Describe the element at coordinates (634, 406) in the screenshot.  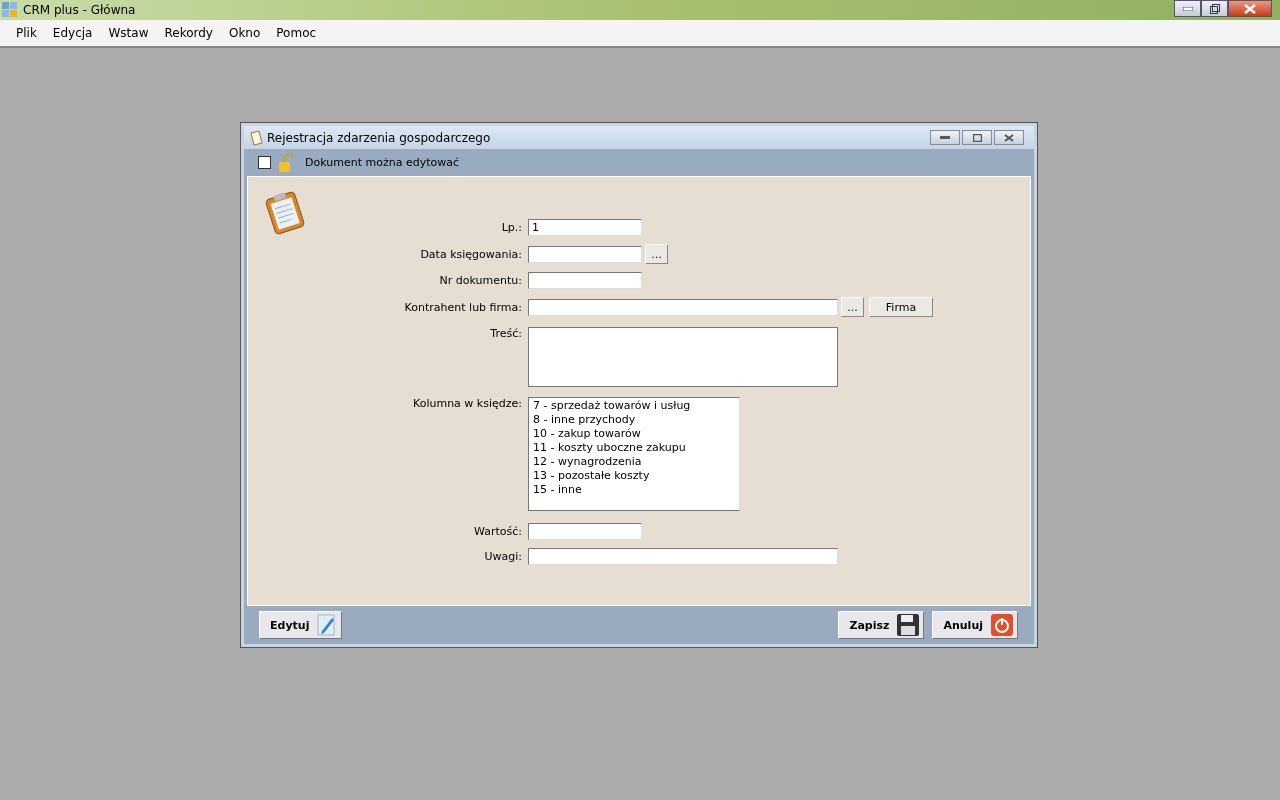
I see `list-item: 7 - sprzedaż towarów i usług` at that location.